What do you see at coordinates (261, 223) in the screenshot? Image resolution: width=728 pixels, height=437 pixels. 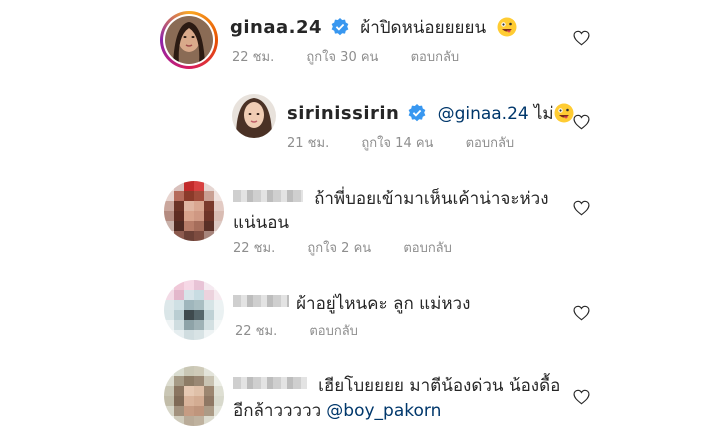 I see `comment-text-continued: แน่นอน` at bounding box center [261, 223].